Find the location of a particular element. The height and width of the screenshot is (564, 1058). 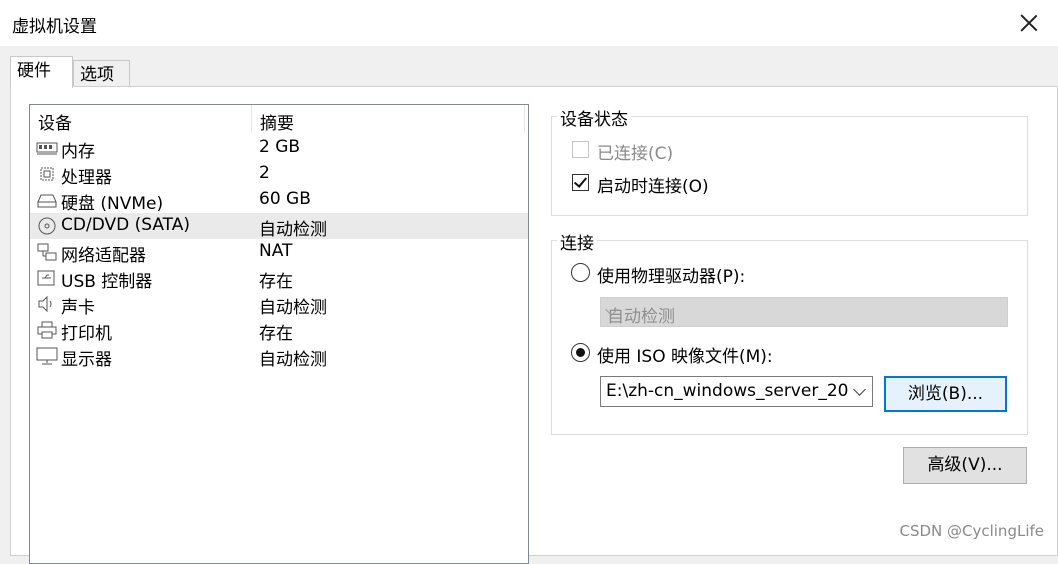

watermark: CSDN @CyclingLife is located at coordinates (971, 531).